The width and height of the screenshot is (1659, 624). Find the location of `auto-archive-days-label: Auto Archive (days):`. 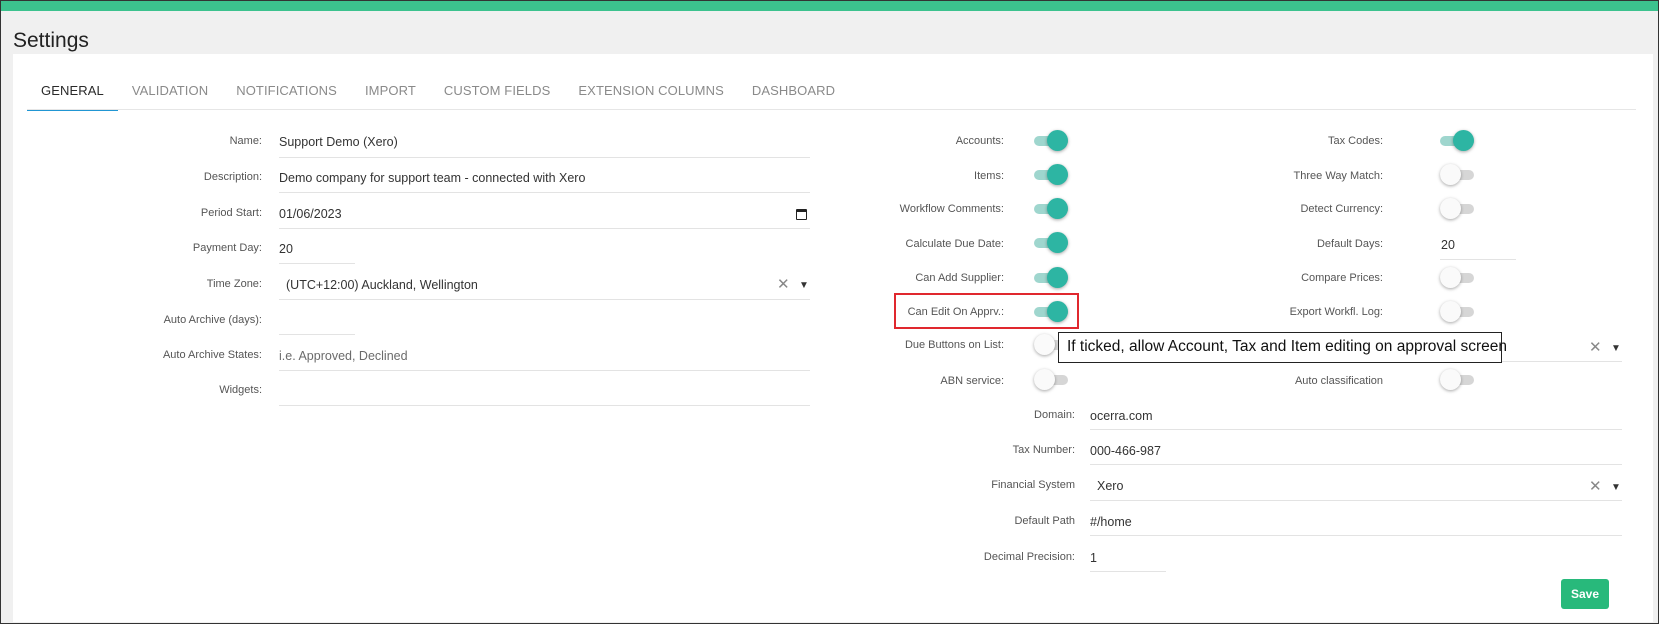

auto-archive-days-label: Auto Archive (days): is located at coordinates (212, 320).